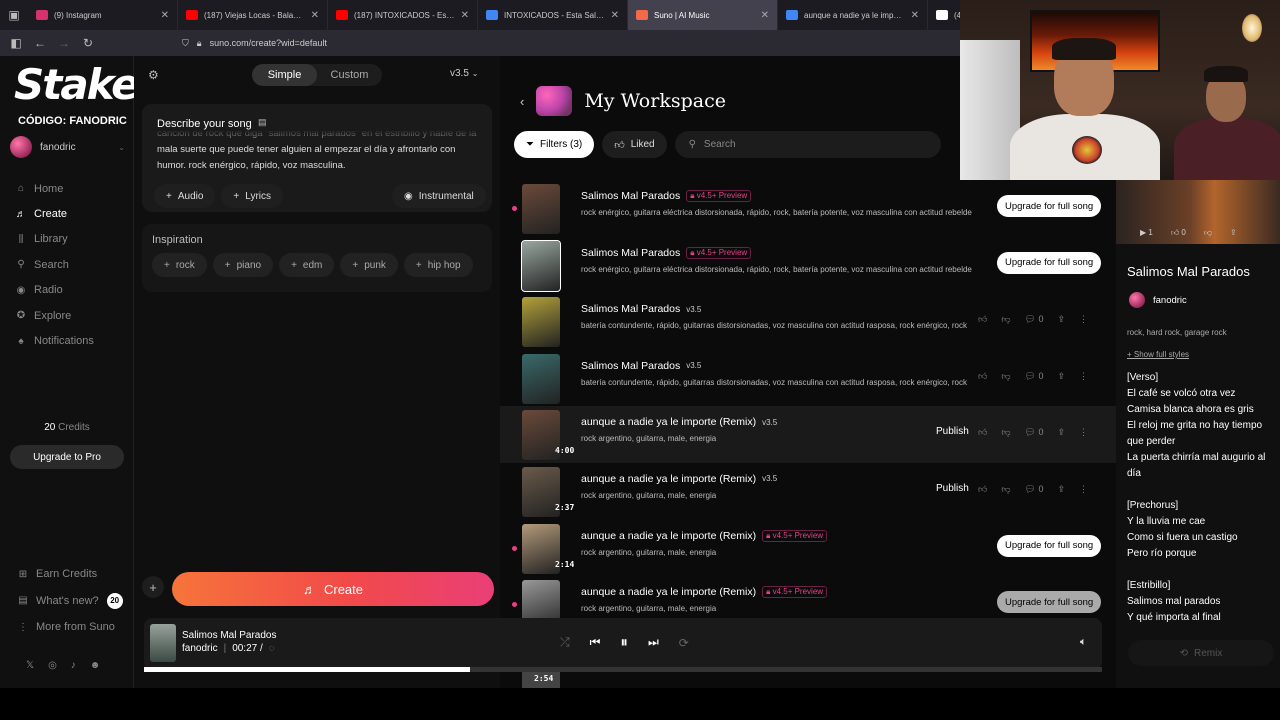  Describe the element at coordinates (73, 665) in the screenshot. I see `tiktok-icon: ♪` at that location.